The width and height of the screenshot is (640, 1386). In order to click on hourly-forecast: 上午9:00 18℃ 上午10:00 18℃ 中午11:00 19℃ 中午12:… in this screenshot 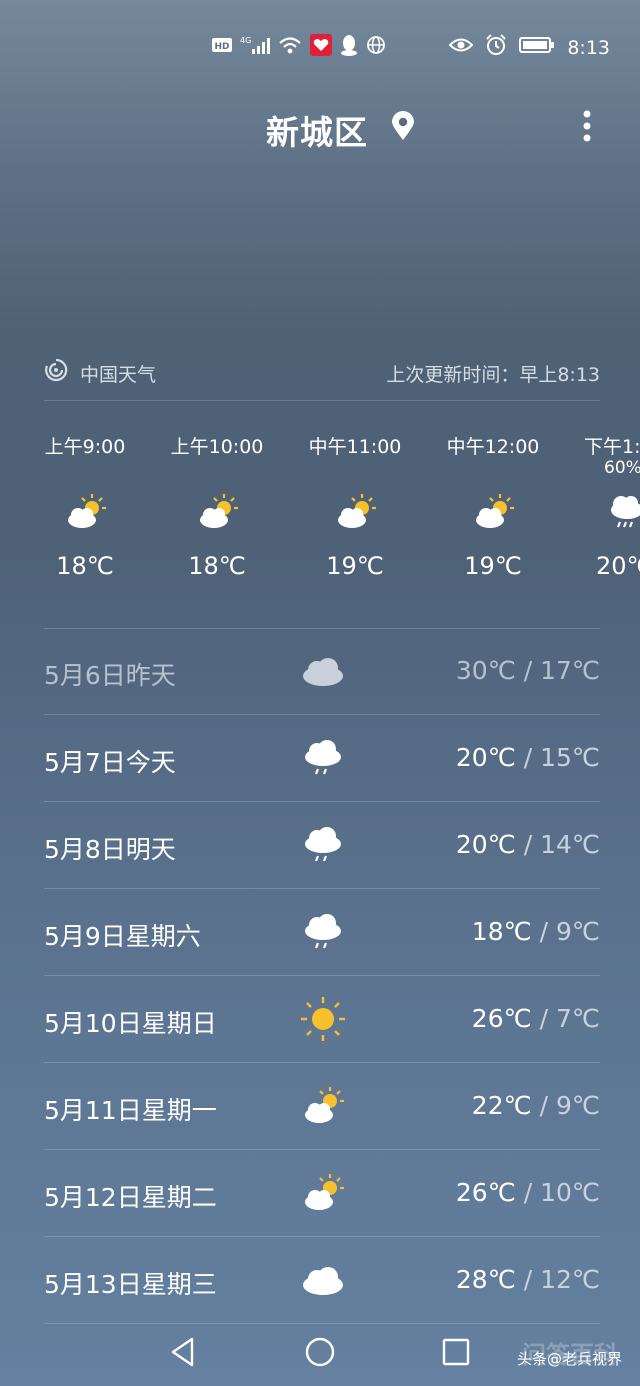, I will do `click(320, 520)`.